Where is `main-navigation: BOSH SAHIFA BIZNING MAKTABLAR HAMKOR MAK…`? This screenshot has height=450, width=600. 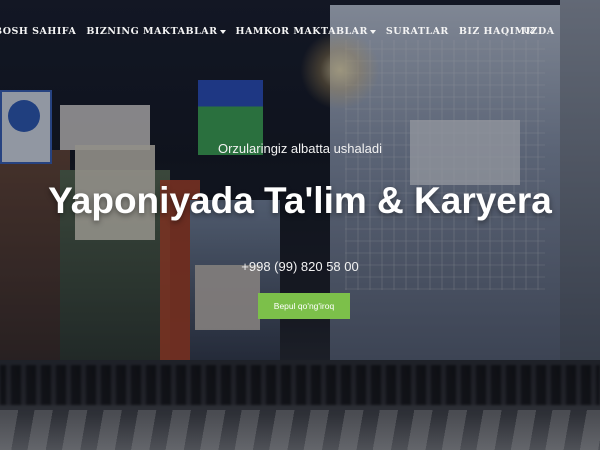 main-navigation: BOSH SAHIFA BIZNING MAKTABLAR HAMKOR MAK… is located at coordinates (300, 31).